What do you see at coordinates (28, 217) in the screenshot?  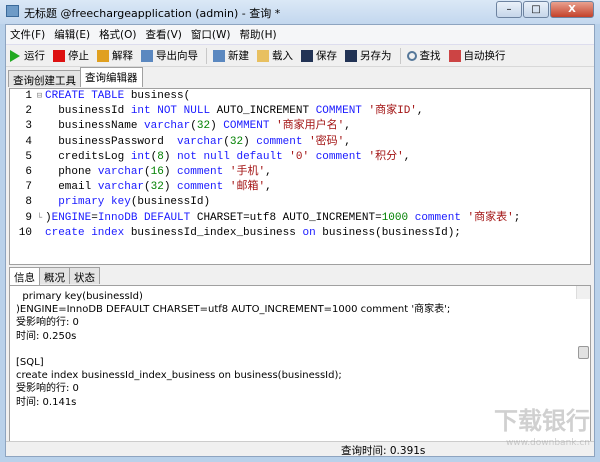 I see `line-number: 9` at bounding box center [28, 217].